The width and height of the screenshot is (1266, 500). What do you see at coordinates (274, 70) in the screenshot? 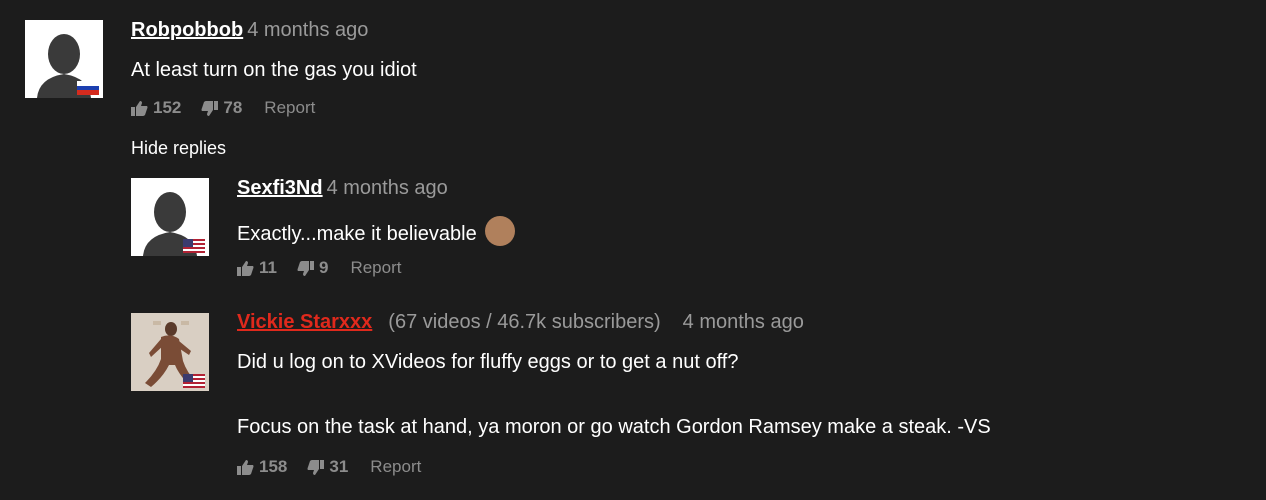
I see `comment-text: At least turn on the gas you idiot` at bounding box center [274, 70].